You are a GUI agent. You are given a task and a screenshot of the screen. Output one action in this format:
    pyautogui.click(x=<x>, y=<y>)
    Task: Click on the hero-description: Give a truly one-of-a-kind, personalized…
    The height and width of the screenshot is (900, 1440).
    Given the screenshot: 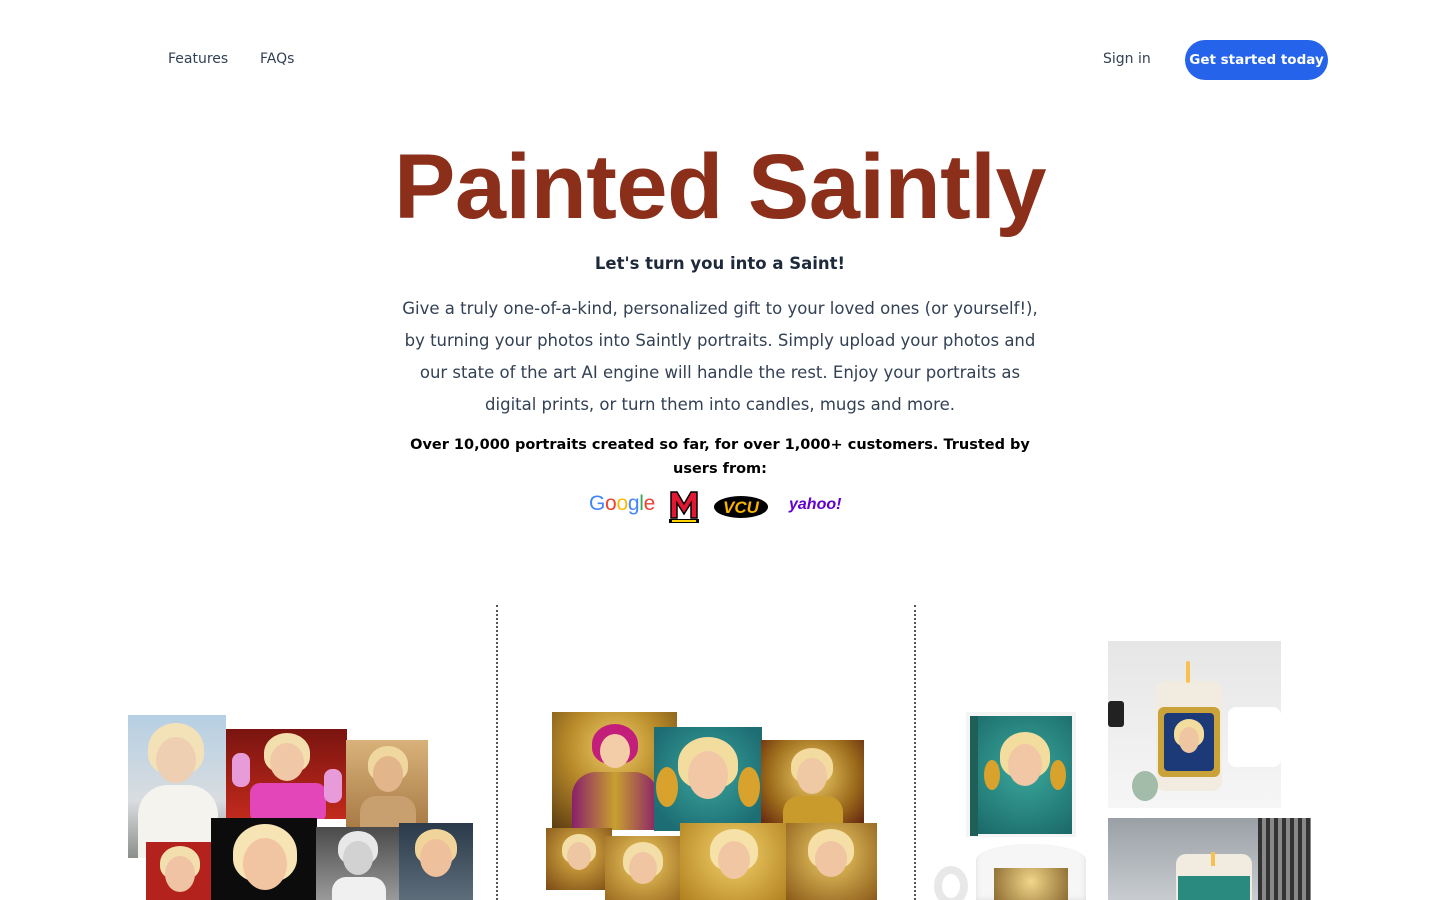 What is the action you would take?
    pyautogui.click(x=720, y=356)
    